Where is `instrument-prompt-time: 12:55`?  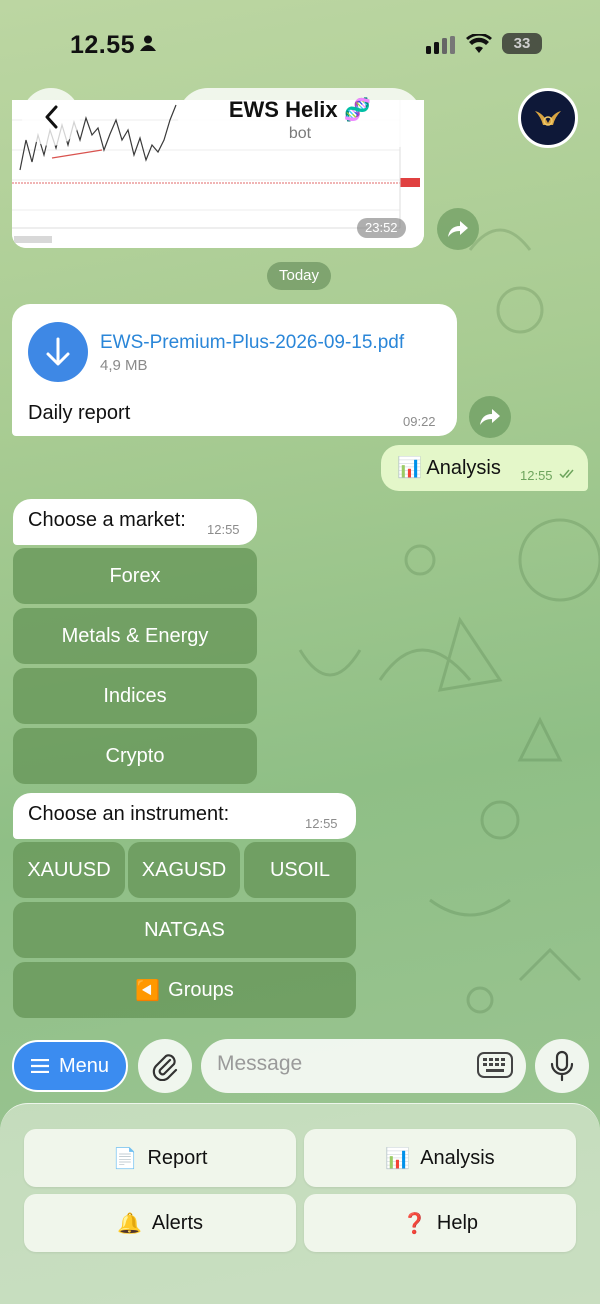
instrument-prompt-time: 12:55 is located at coordinates (321, 823).